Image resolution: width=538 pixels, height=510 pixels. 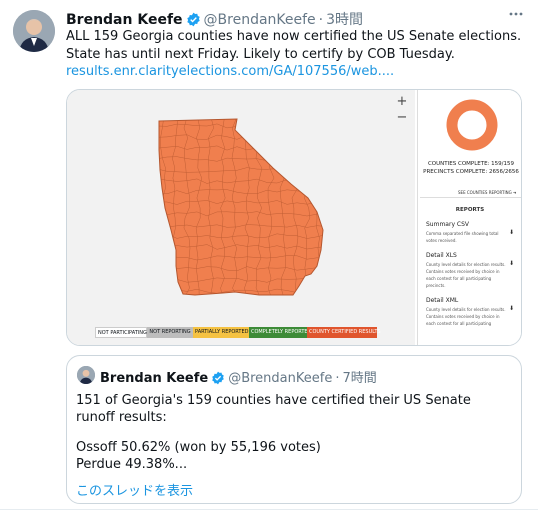 I want to click on quoted-line-2: Ossoff 50.62% (won by 55,196 votes), so click(x=198, y=447).